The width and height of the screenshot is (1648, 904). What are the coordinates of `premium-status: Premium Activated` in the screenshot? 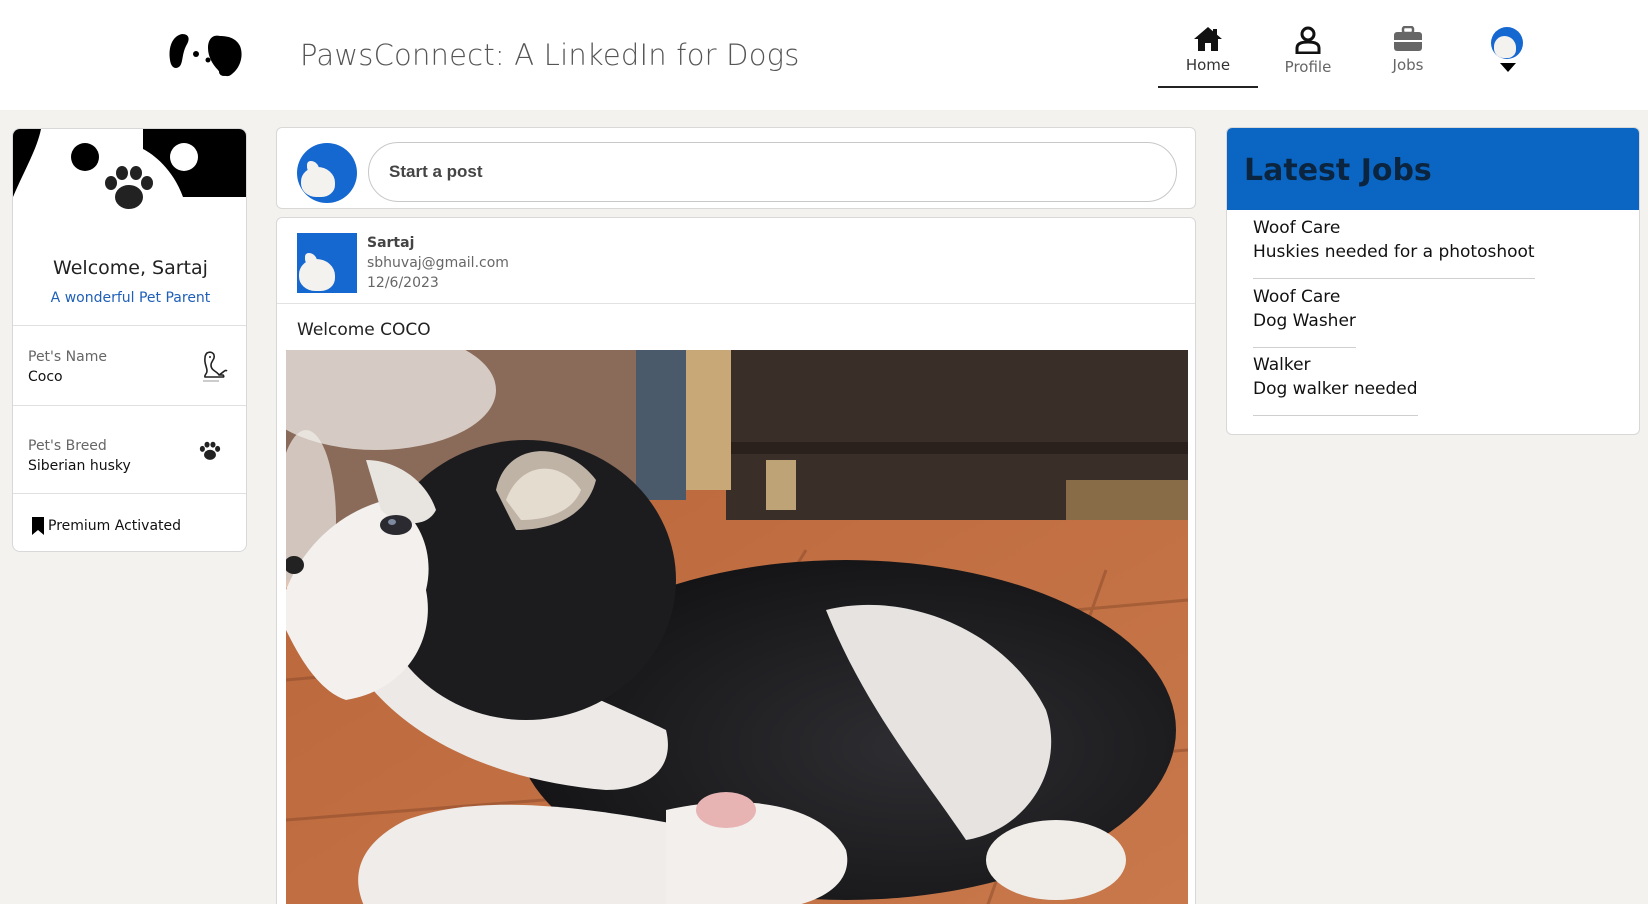 It's located at (106, 526).